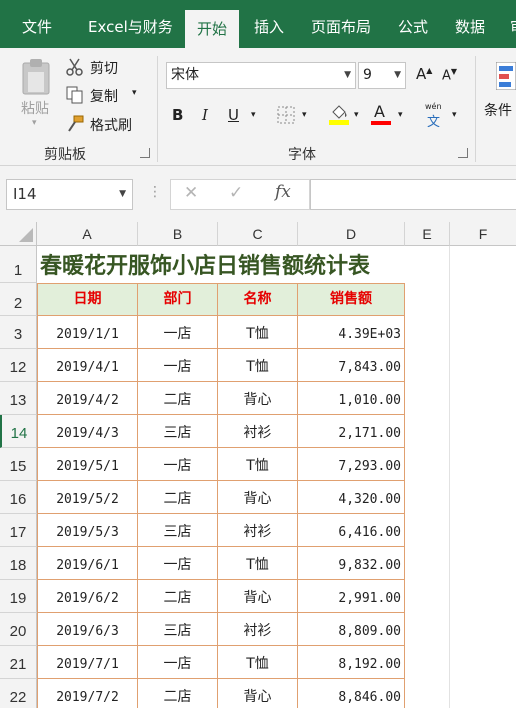 This screenshot has width=516, height=708. What do you see at coordinates (351, 365) in the screenshot?
I see `cell-sales: 7,843.00` at bounding box center [351, 365].